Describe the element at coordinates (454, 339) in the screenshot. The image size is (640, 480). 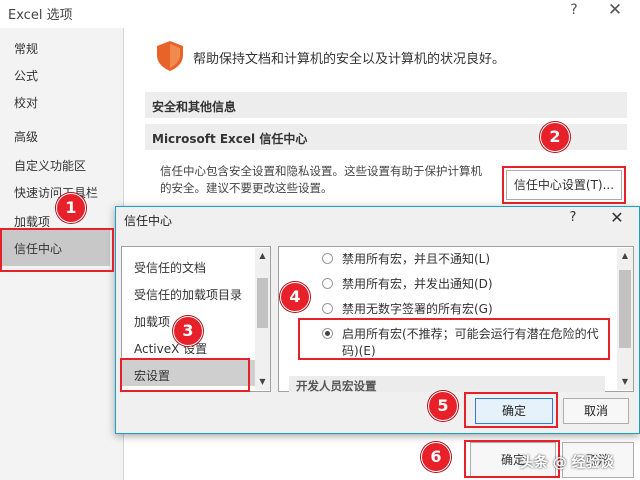
I see `highlight-enable-all-macros` at that location.